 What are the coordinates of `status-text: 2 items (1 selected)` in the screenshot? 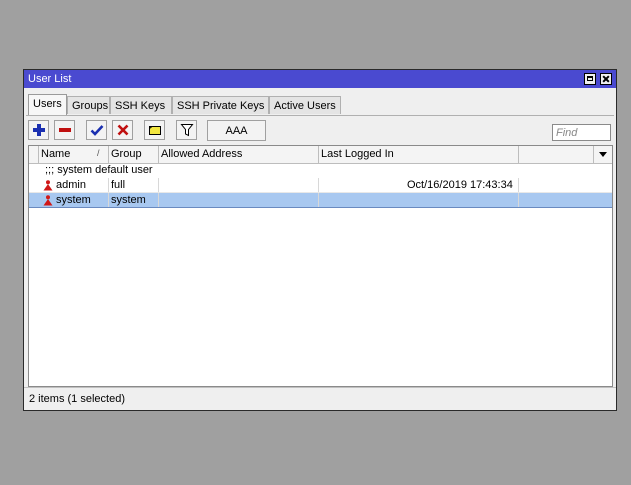 It's located at (77, 399).